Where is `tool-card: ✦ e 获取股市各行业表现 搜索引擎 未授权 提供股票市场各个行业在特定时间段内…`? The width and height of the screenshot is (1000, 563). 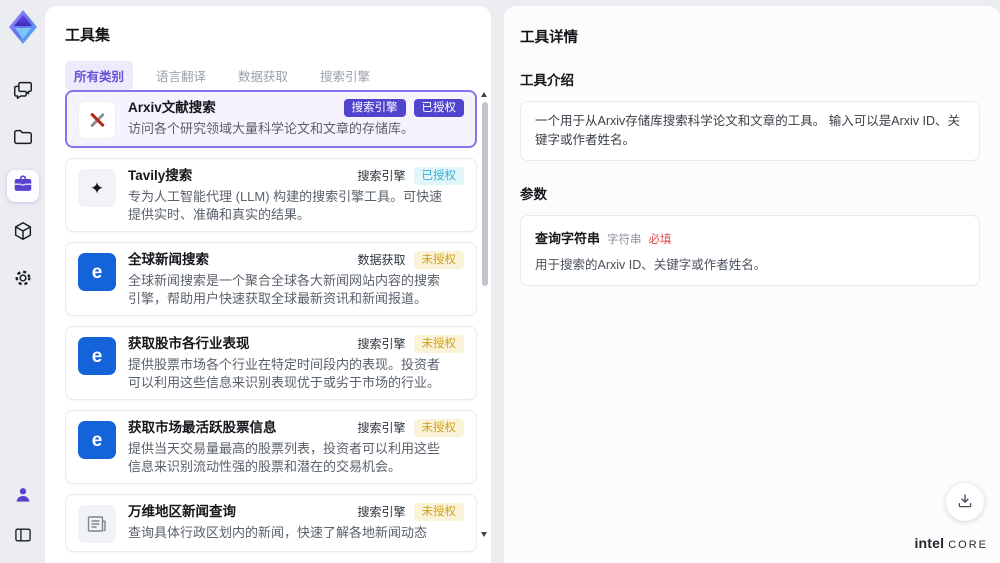
tool-card: ✦ e 获取股市各行业表现 搜索引擎 未授权 提供股票市场各个行业在特定时间段内… is located at coordinates (271, 363).